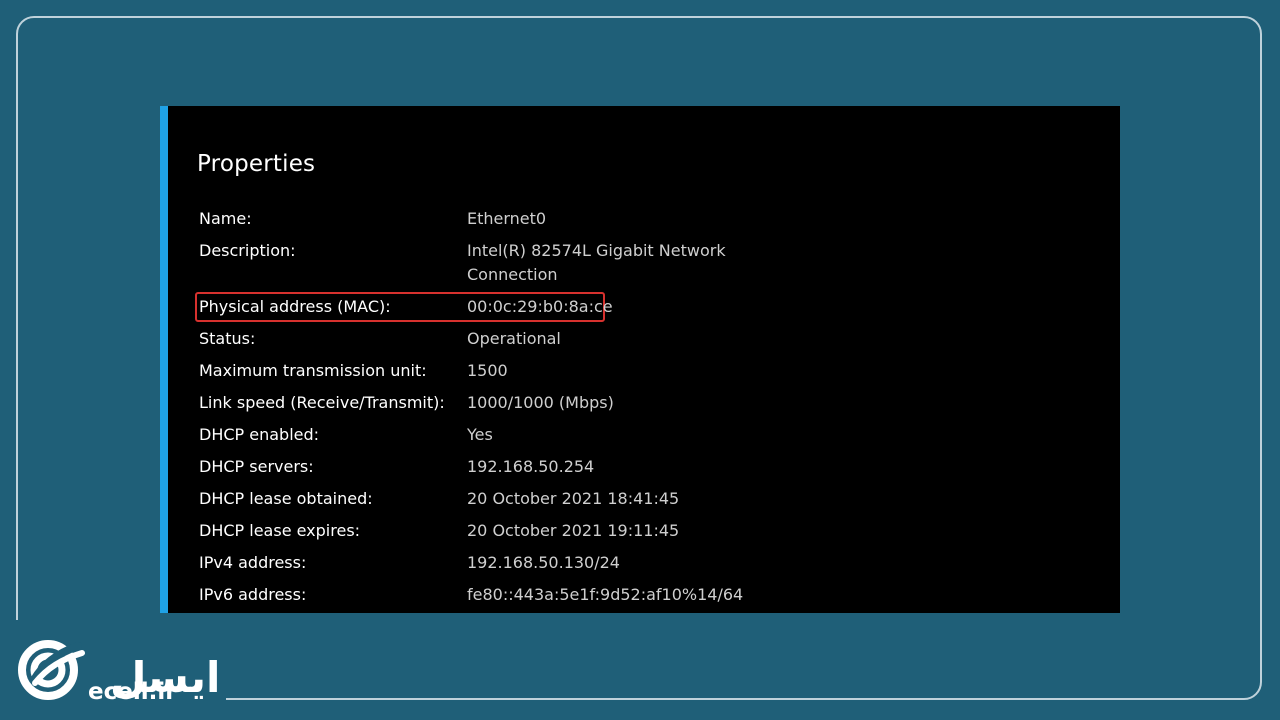 Image resolution: width=1280 pixels, height=720 pixels. What do you see at coordinates (295, 306) in the screenshot?
I see `property-label: Physical address (MAC):` at bounding box center [295, 306].